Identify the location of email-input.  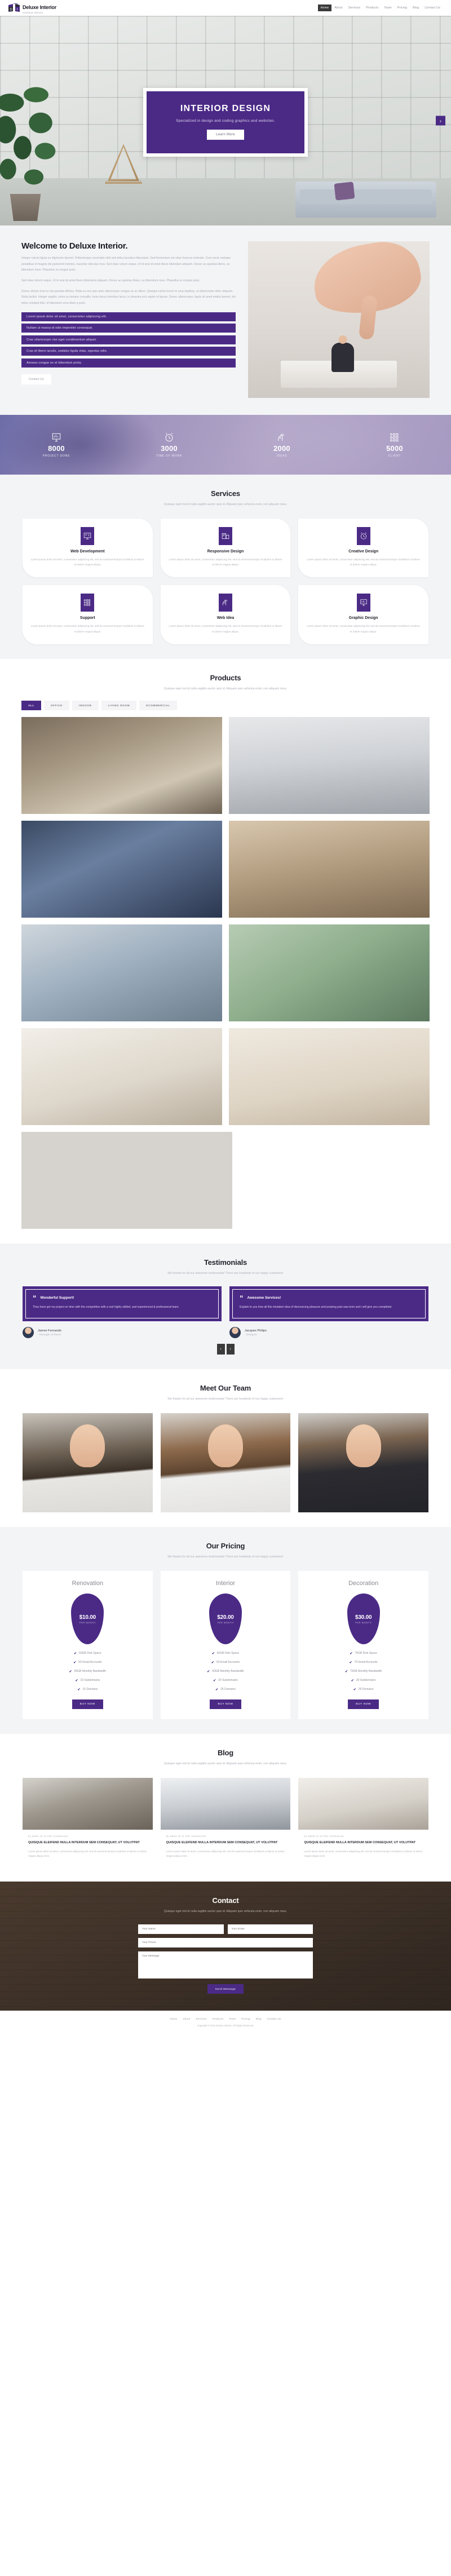
(270, 1929).